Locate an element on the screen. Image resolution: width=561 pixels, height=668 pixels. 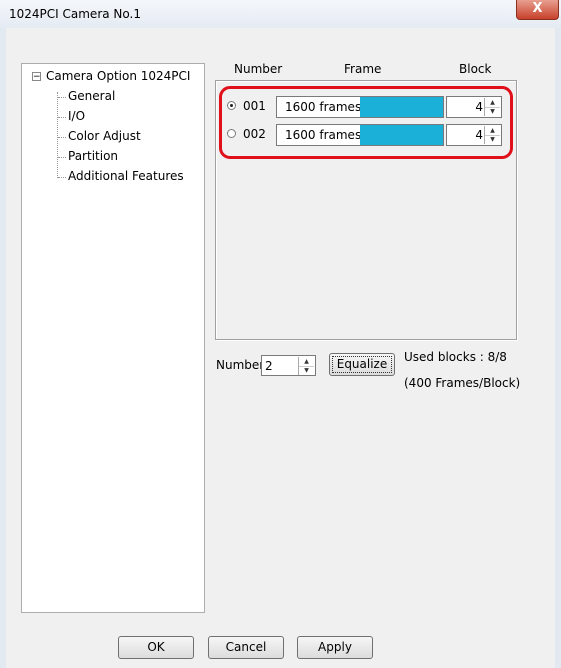
title-bar: 1024PCI Camera No.1 X is located at coordinates (280, 14).